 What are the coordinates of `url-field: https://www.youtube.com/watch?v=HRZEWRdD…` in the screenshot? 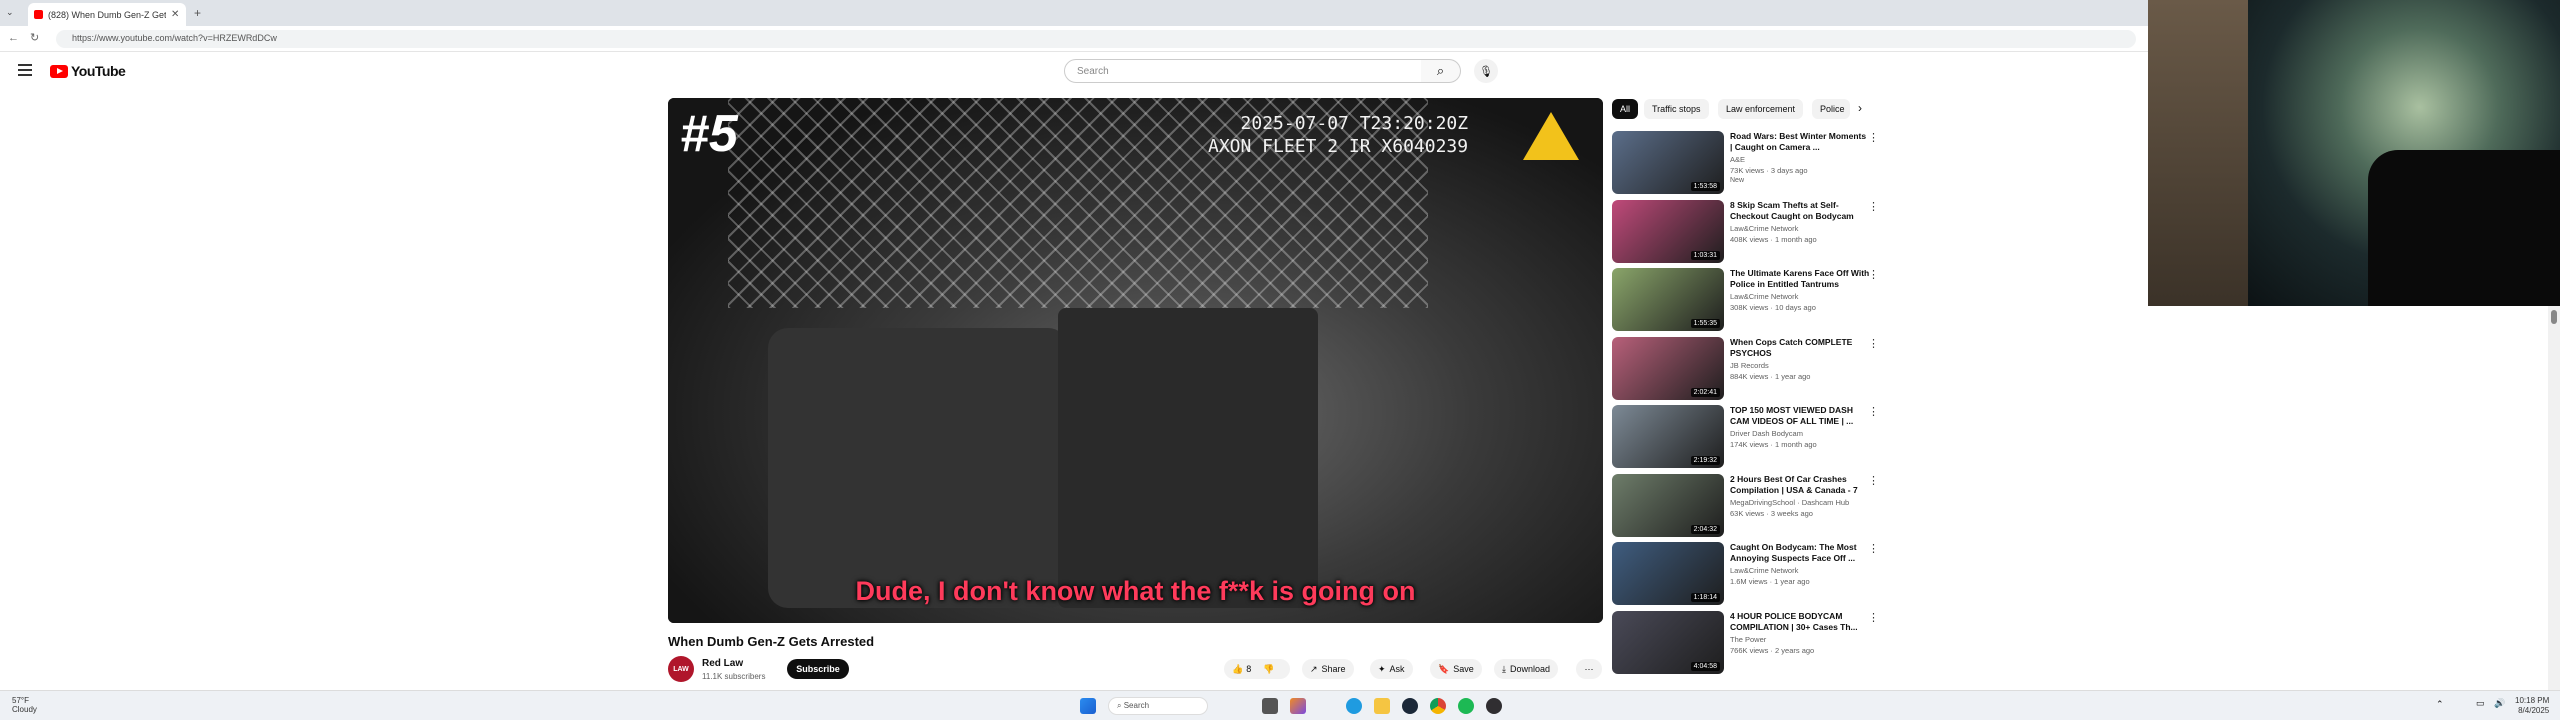 It's located at (1096, 39).